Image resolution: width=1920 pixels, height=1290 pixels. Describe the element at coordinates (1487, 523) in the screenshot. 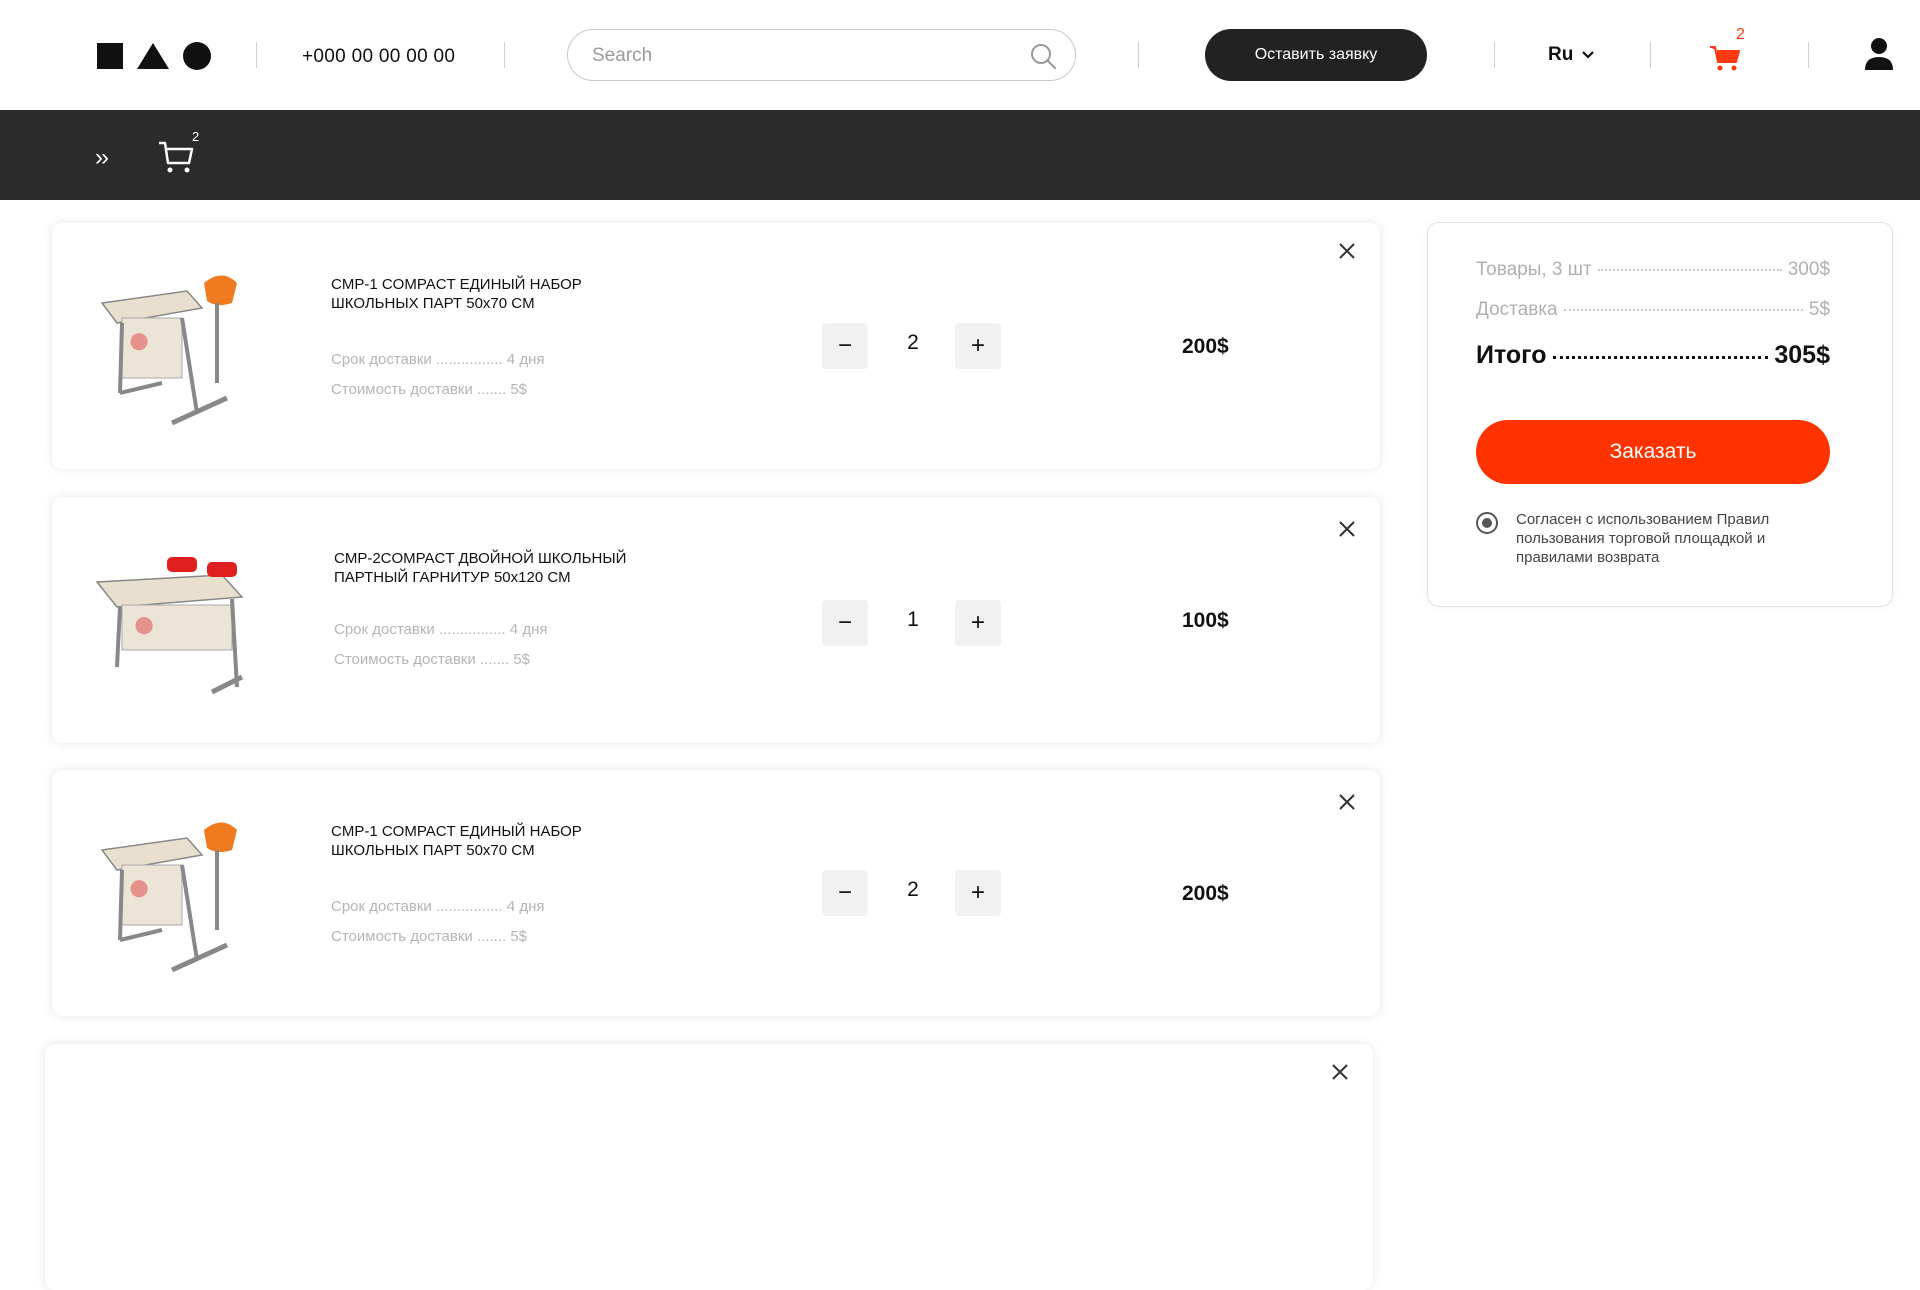

I see `agreement-radio` at that location.